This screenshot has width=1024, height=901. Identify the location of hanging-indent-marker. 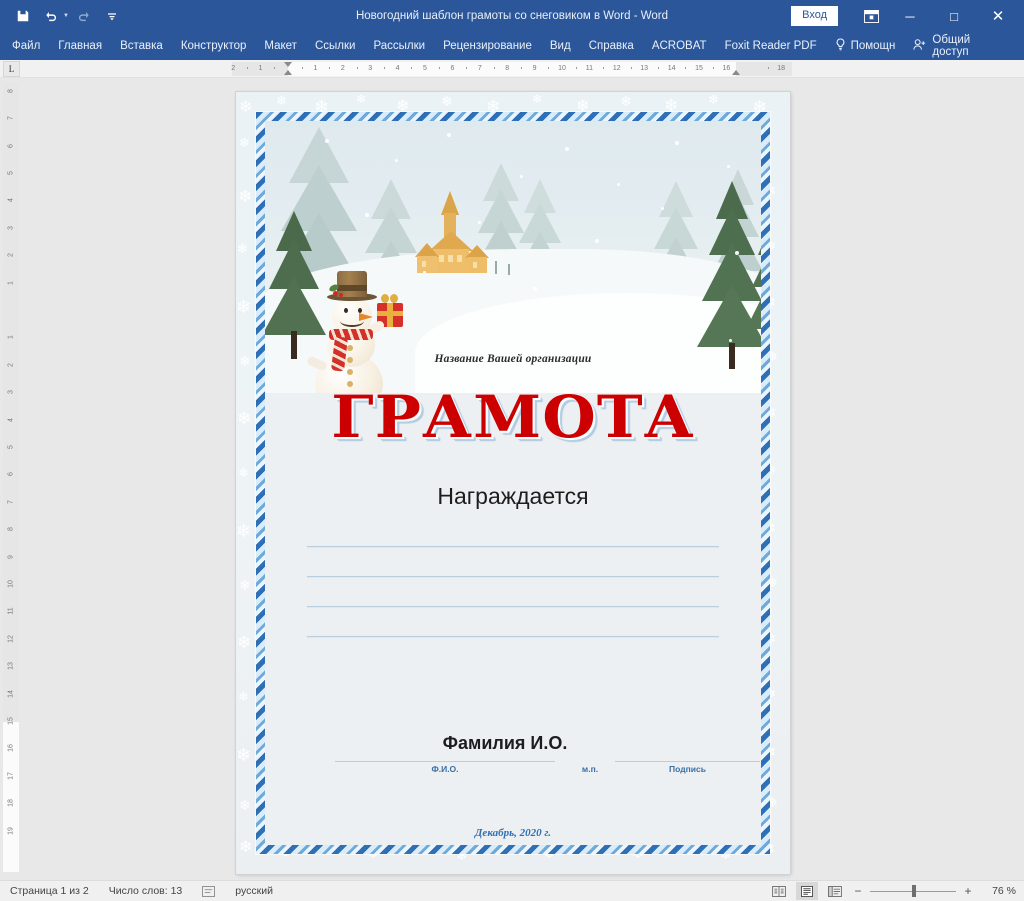
(288, 72).